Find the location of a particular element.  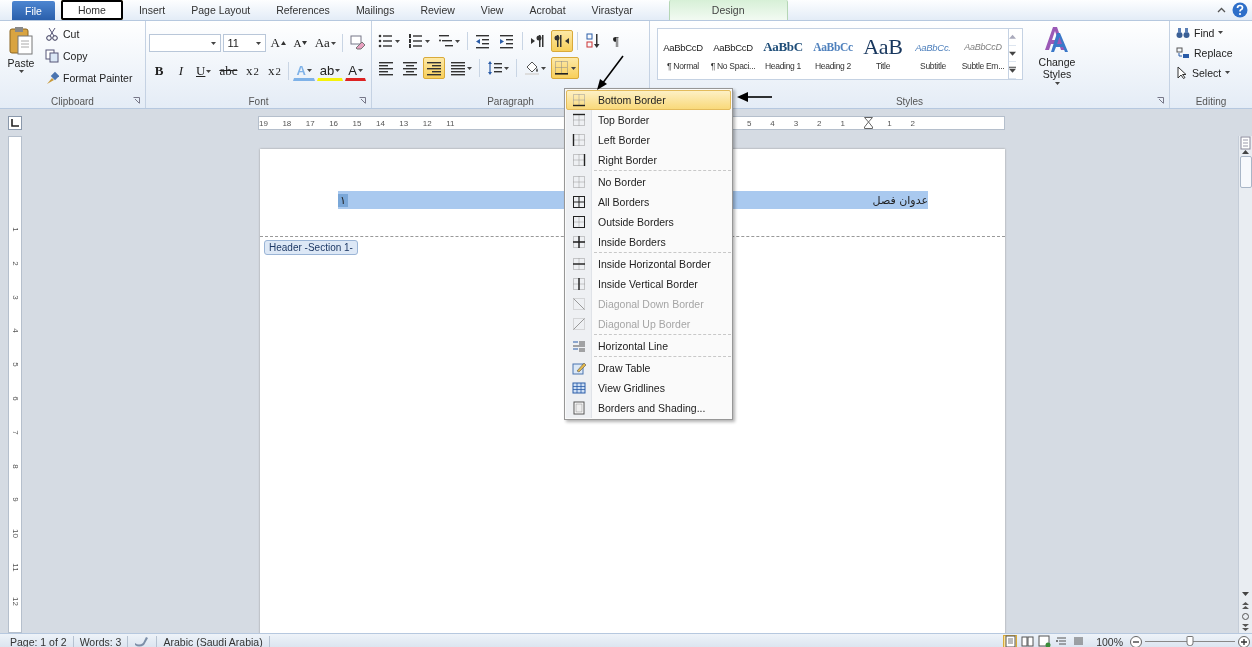

bold-button: B is located at coordinates (159, 71).